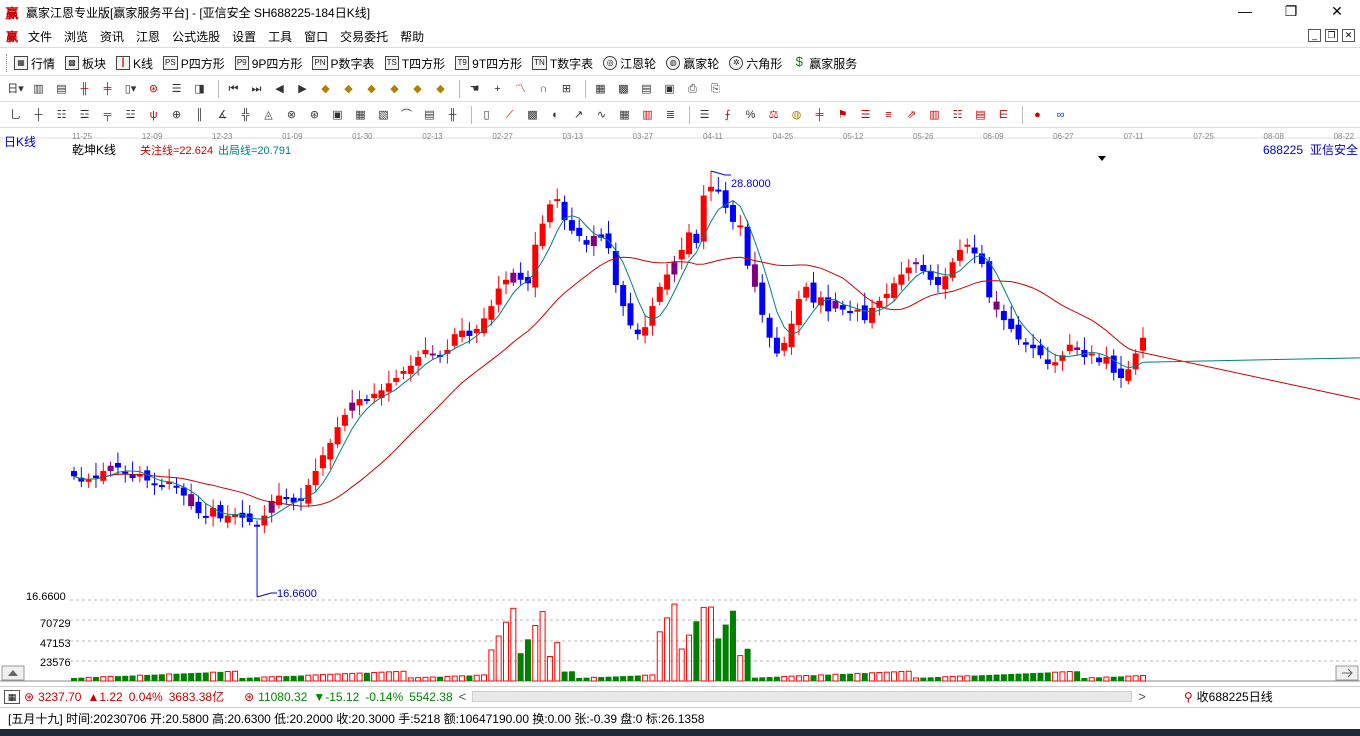 This screenshot has width=1360, height=736. What do you see at coordinates (107, 89) in the screenshot?
I see `bar-chart-icon: ╪` at bounding box center [107, 89].